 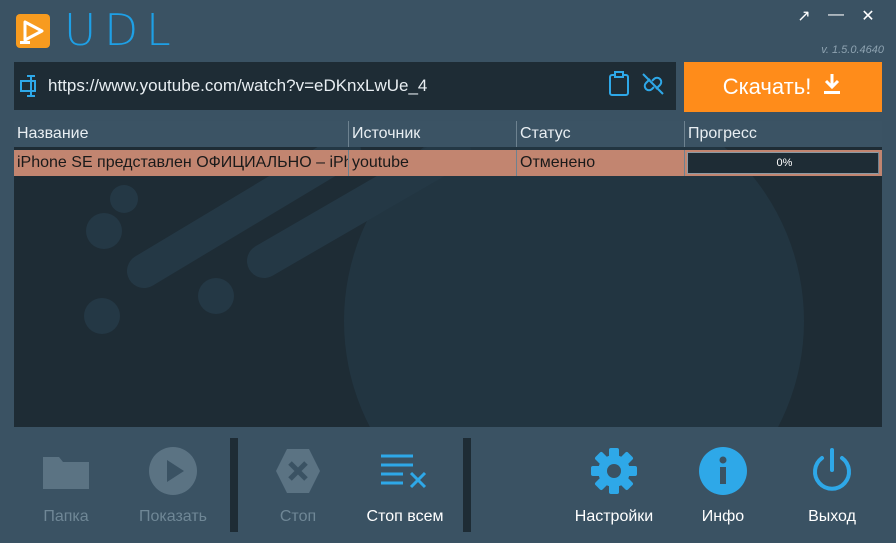 I want to click on stop-button: Стоп, so click(x=298, y=483).